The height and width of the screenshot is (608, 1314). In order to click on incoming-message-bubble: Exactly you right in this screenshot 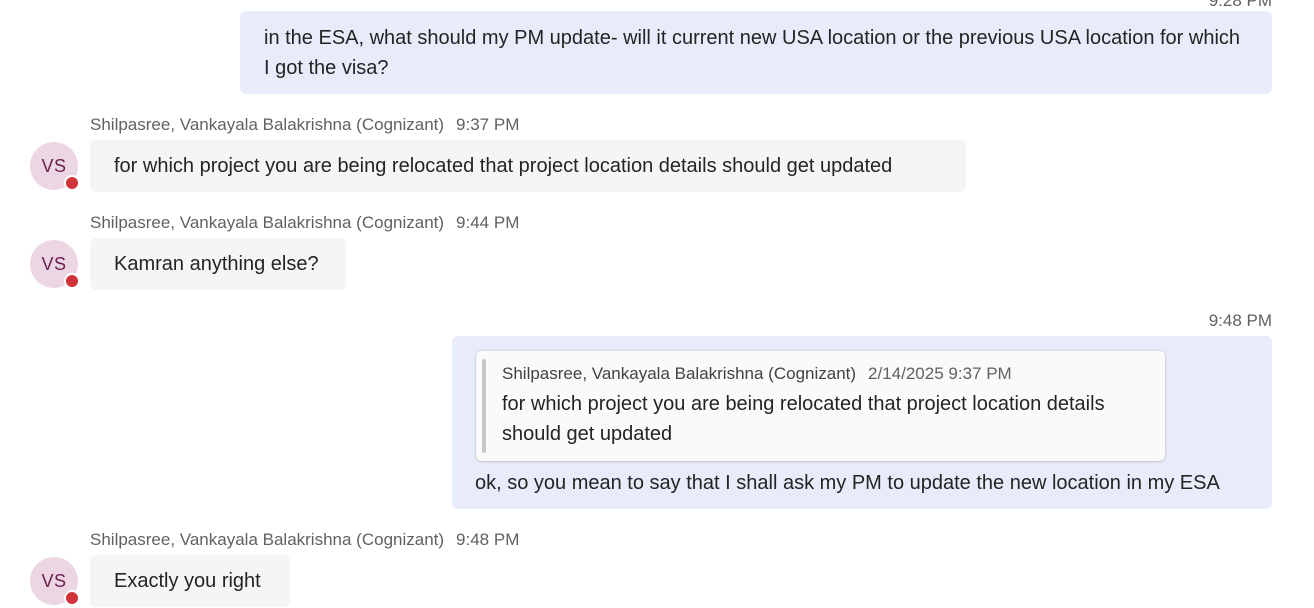, I will do `click(190, 581)`.